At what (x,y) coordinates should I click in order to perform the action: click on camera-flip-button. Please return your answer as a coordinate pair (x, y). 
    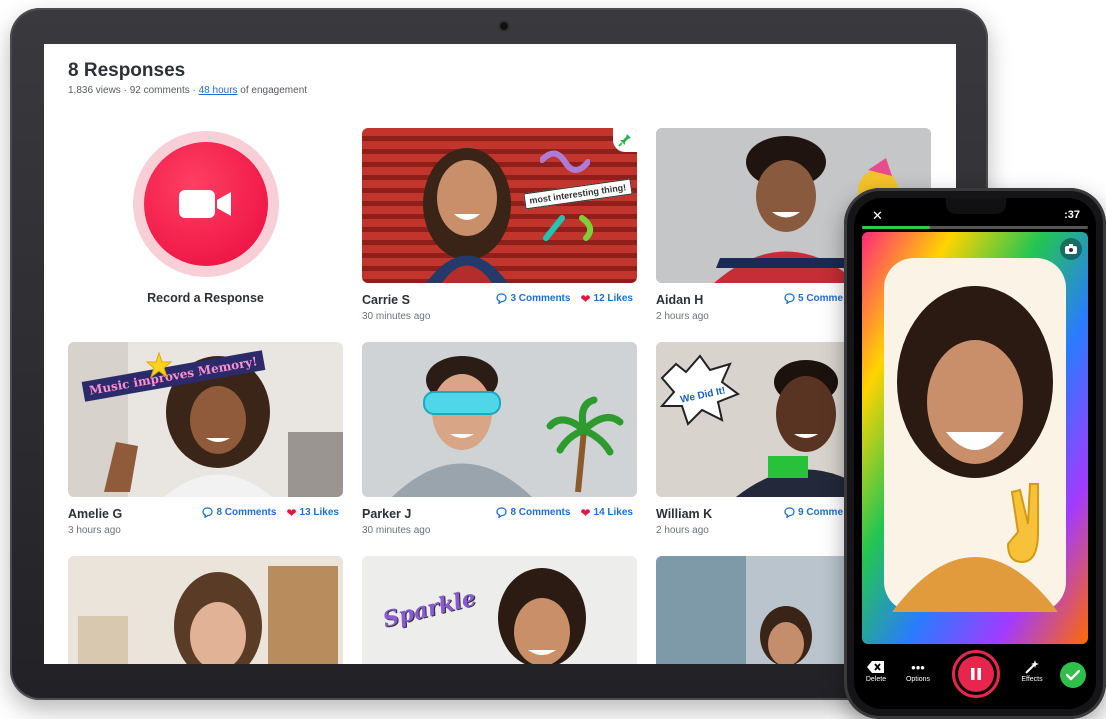
    Looking at the image, I should click on (1071, 249).